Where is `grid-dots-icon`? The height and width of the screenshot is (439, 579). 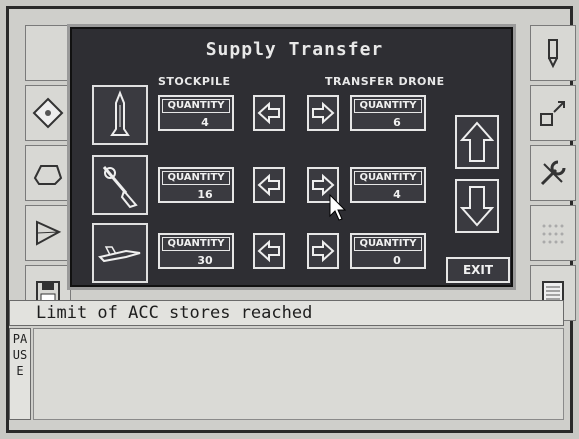
grid-dots-icon is located at coordinates (553, 233).